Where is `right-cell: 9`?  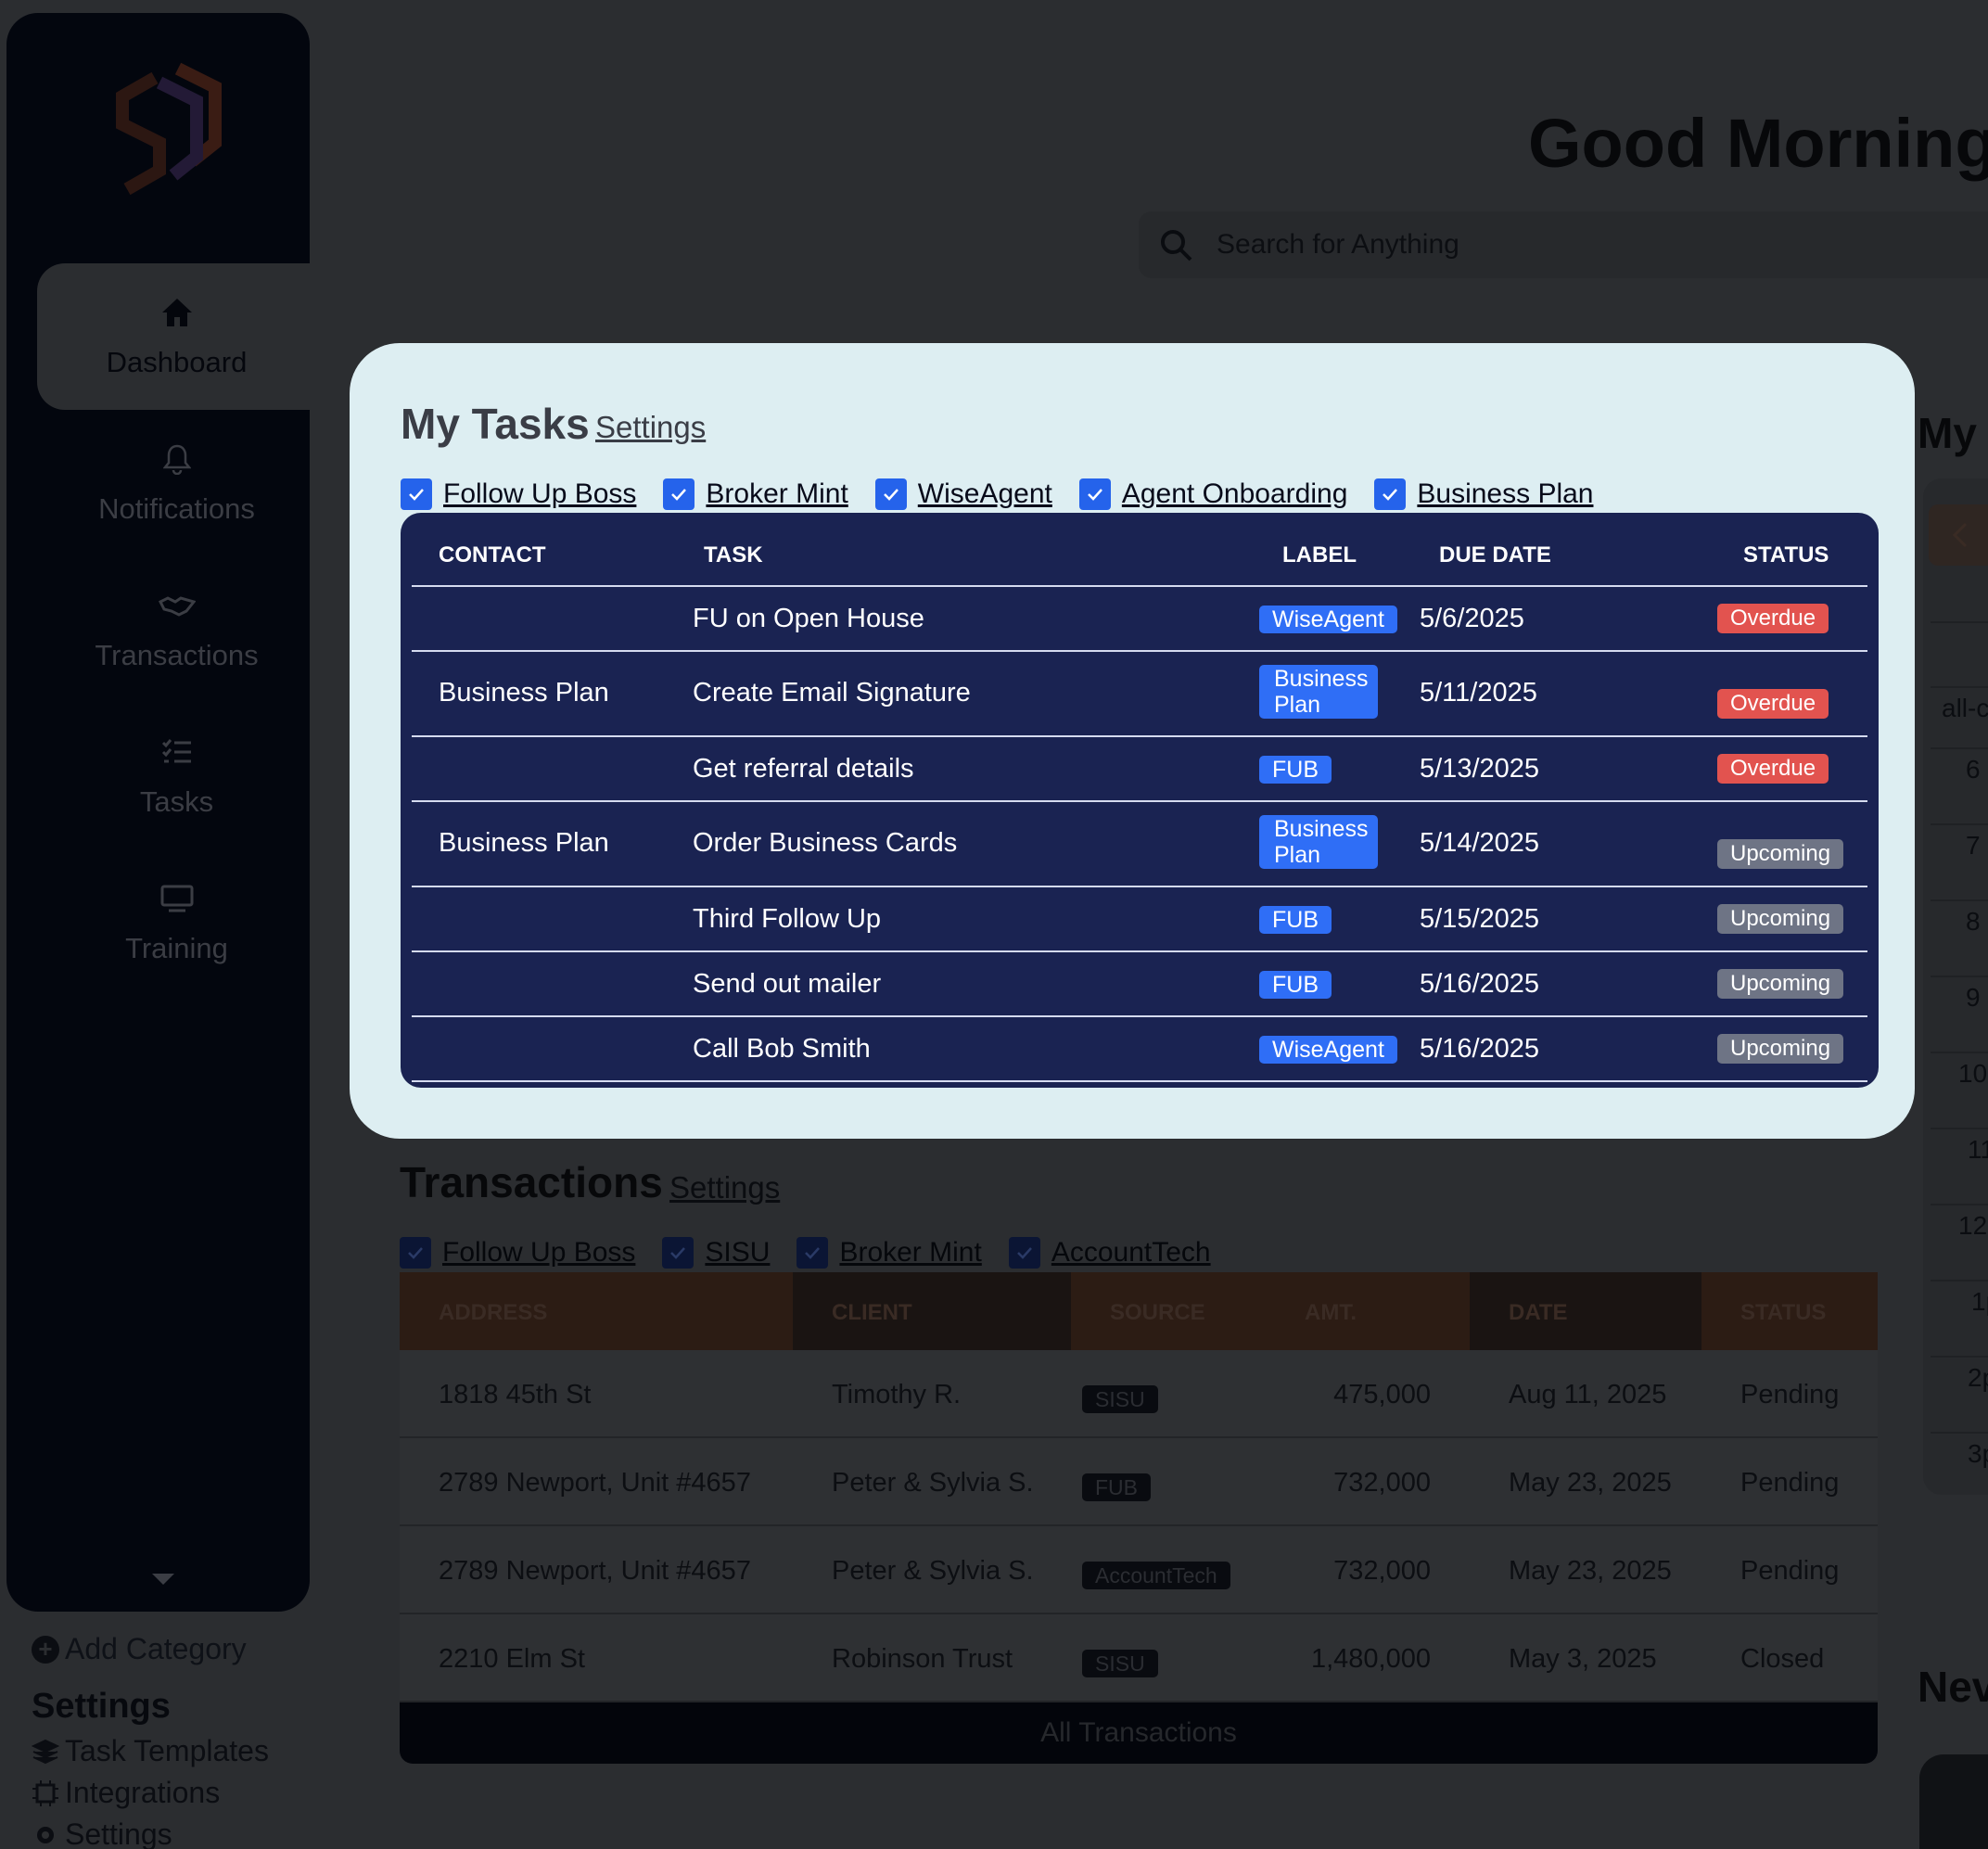 right-cell: 9 is located at coordinates (1959, 1013).